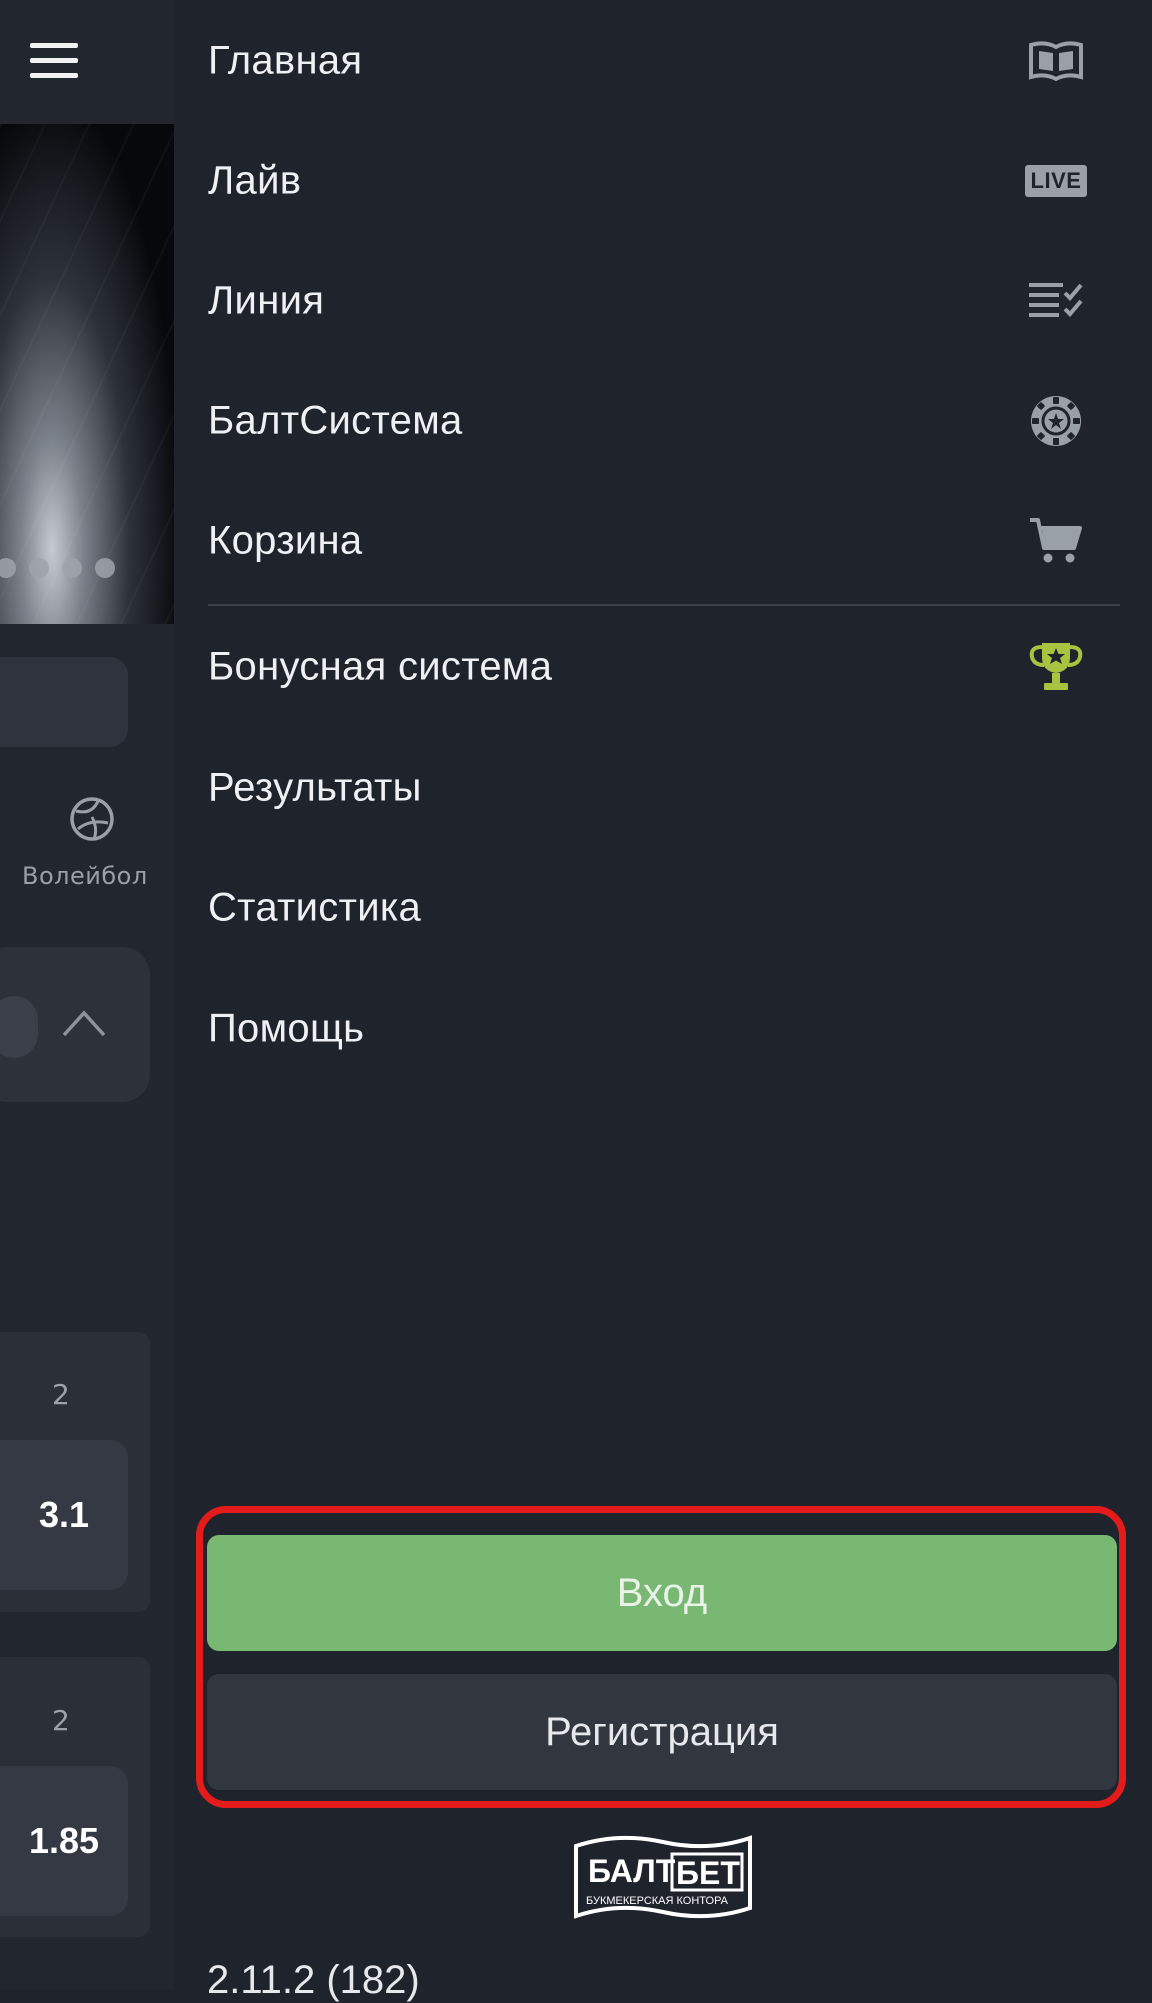 This screenshot has height=2003, width=1152. Describe the element at coordinates (92, 819) in the screenshot. I see `volleyball-icon` at that location.